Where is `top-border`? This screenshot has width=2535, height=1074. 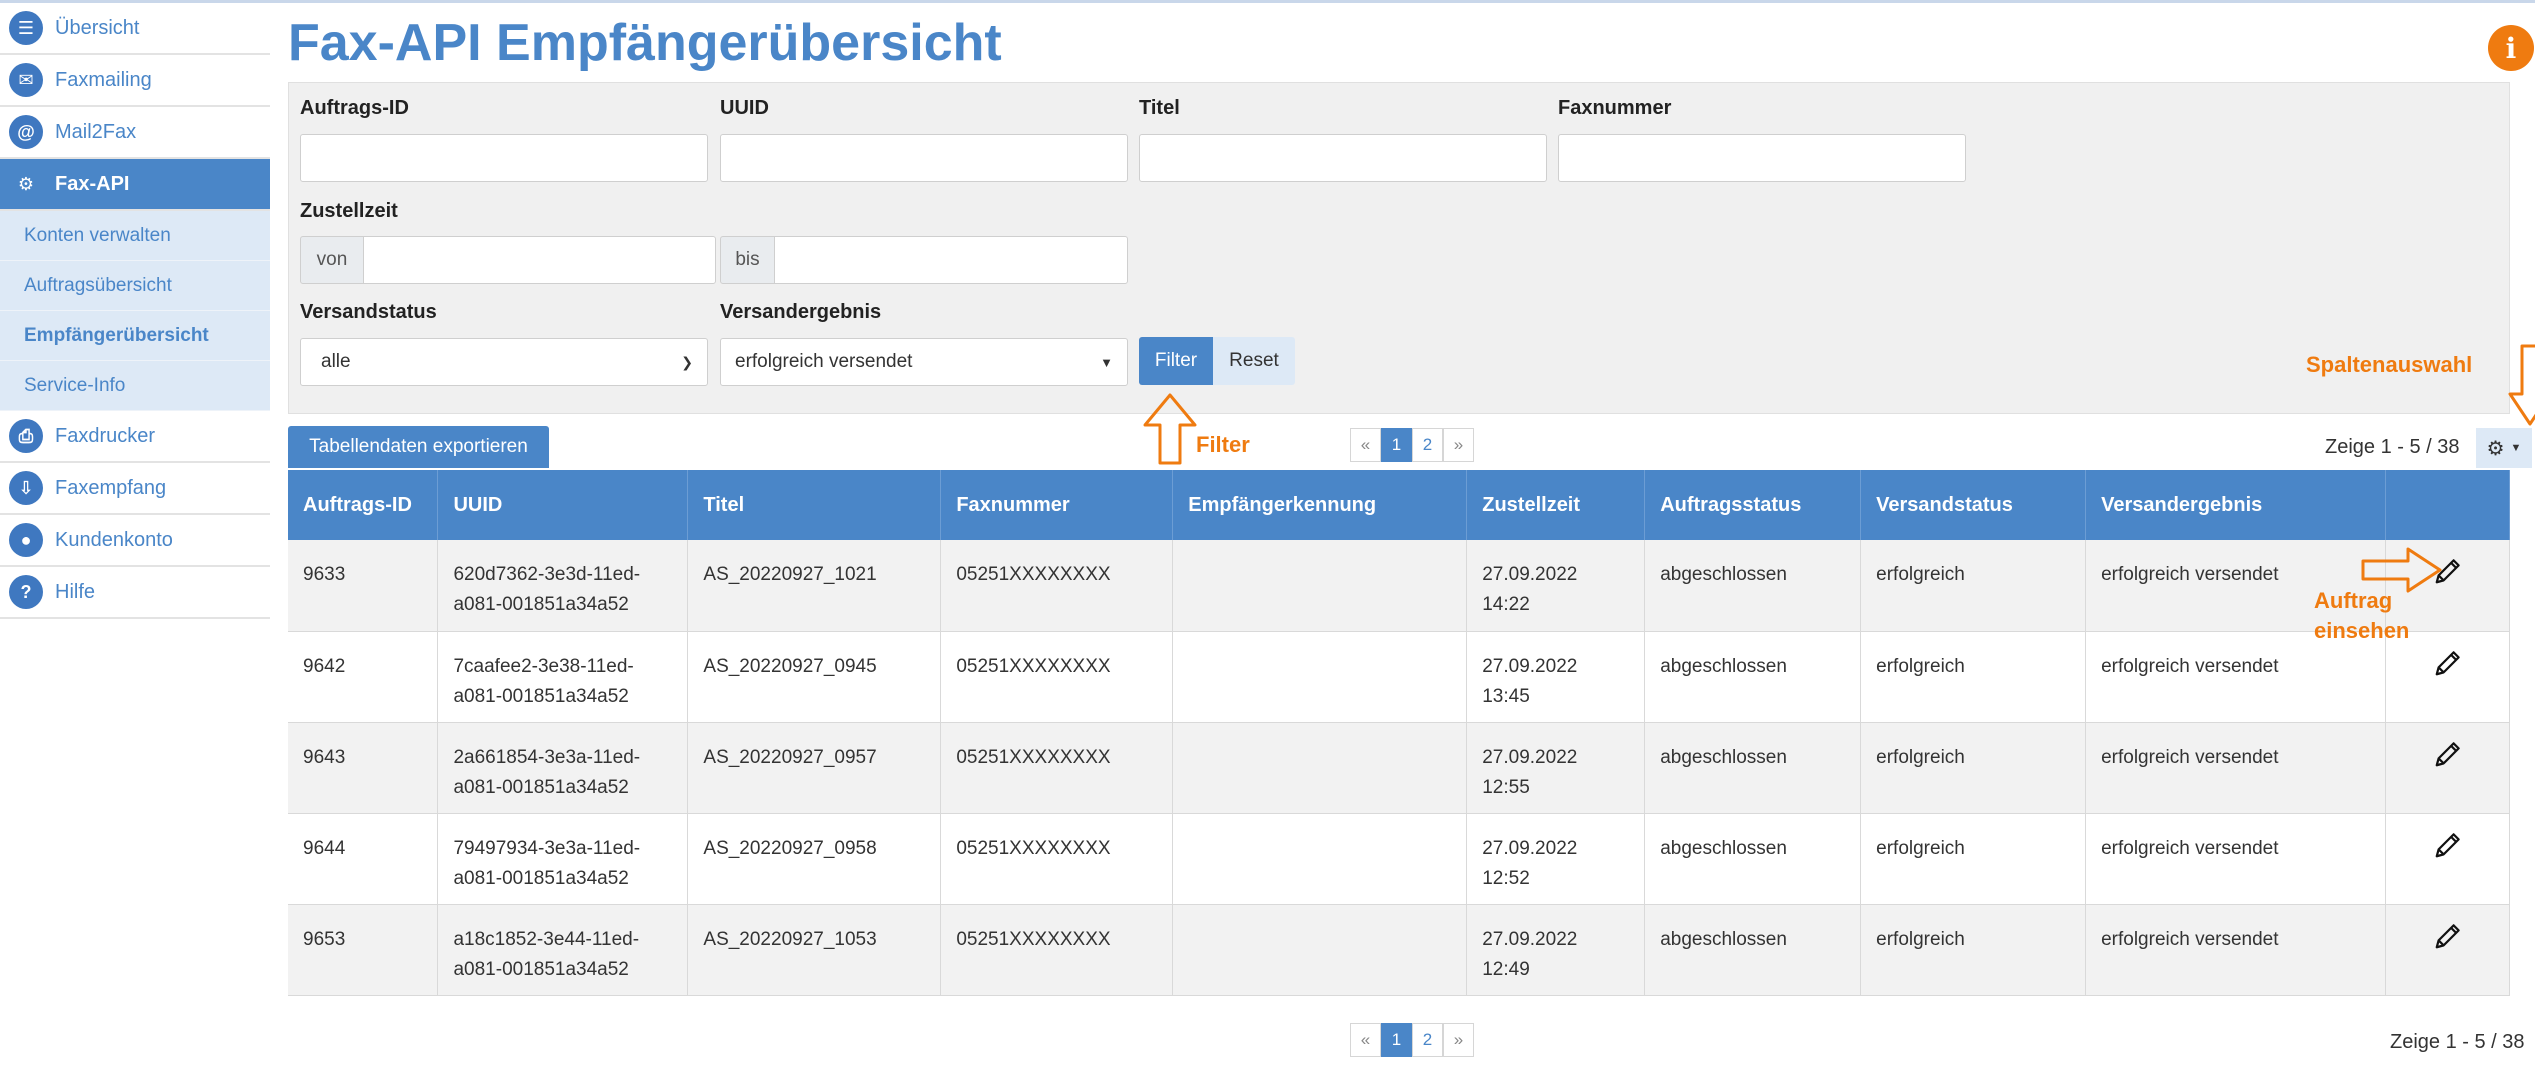
top-border is located at coordinates (1267, 1).